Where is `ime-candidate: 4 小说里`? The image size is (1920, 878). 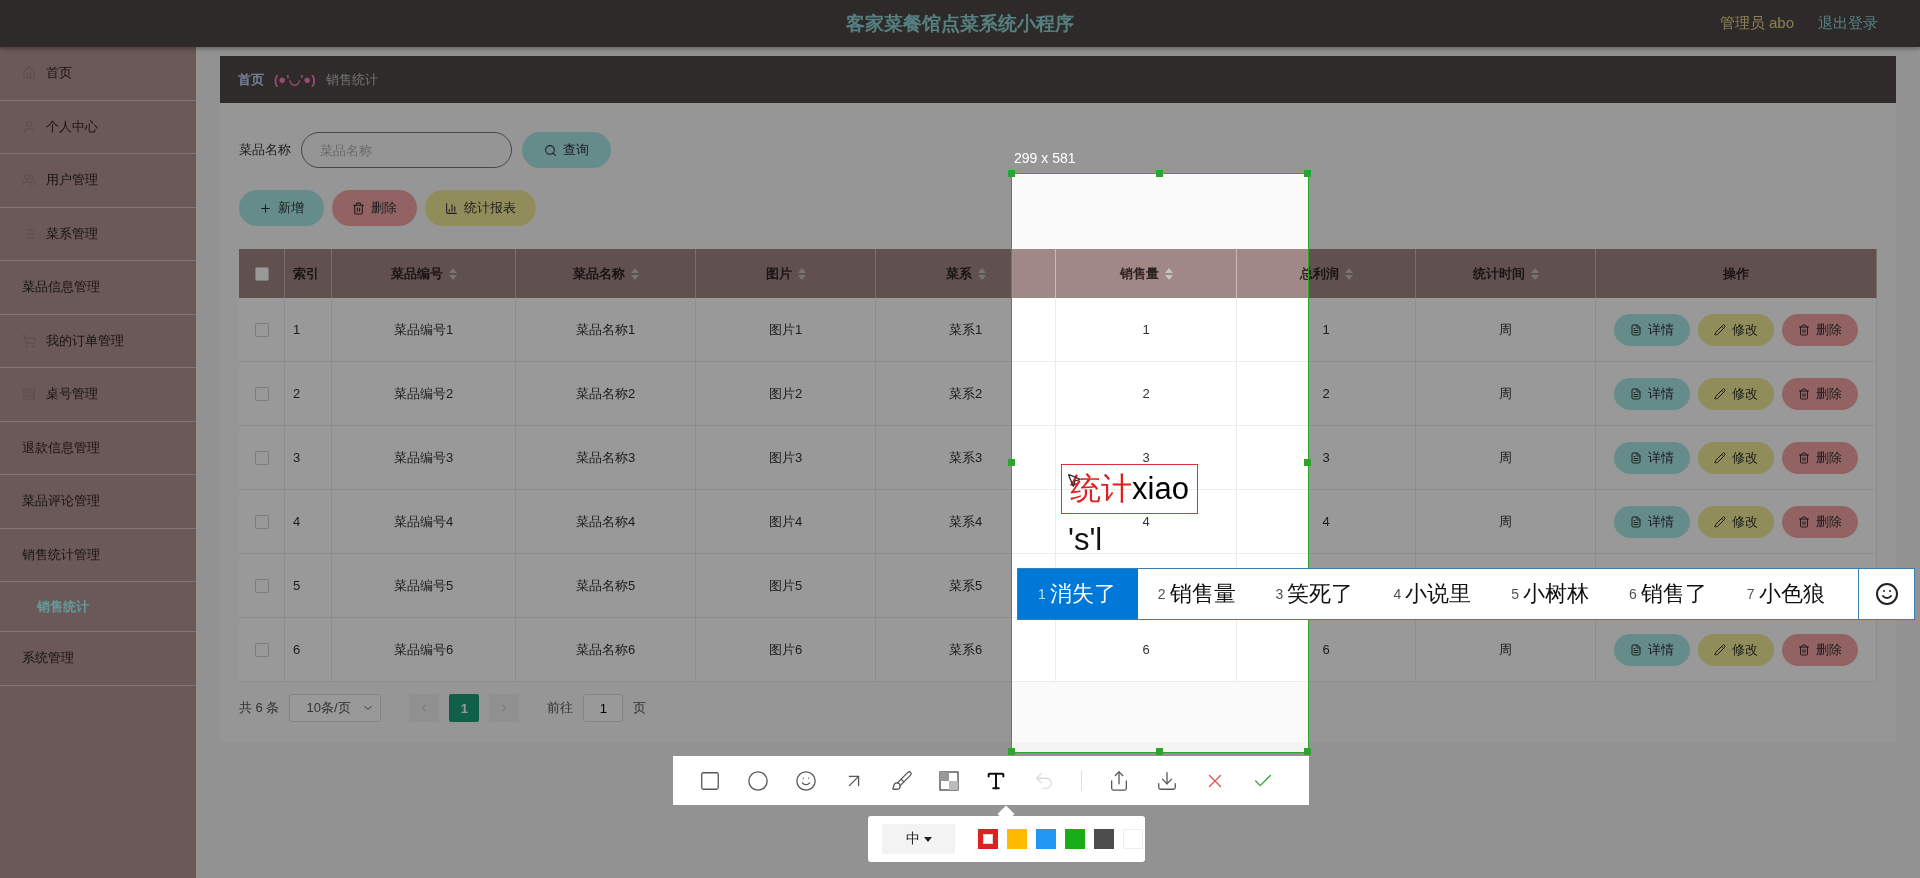
ime-candidate: 4 小说里 is located at coordinates (1432, 594).